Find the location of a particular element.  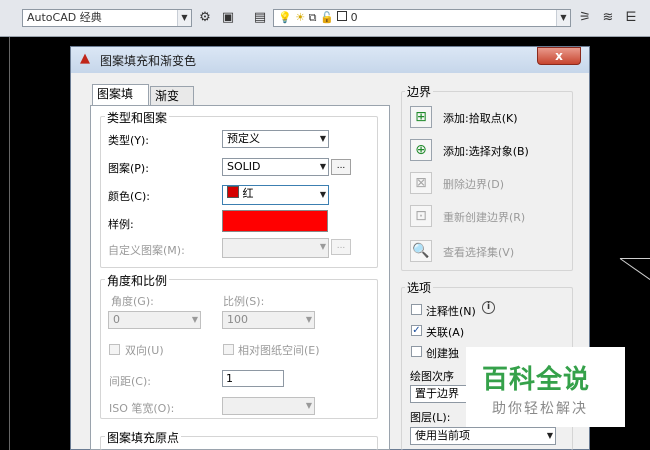

type-dropdown: 预定义 ▼ is located at coordinates (275, 139).